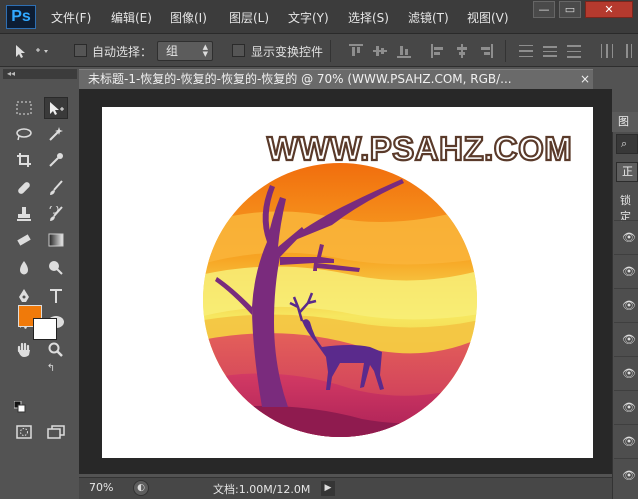 This screenshot has width=638, height=499. Describe the element at coordinates (627, 144) in the screenshot. I see `search-icon: ⌕` at that location.